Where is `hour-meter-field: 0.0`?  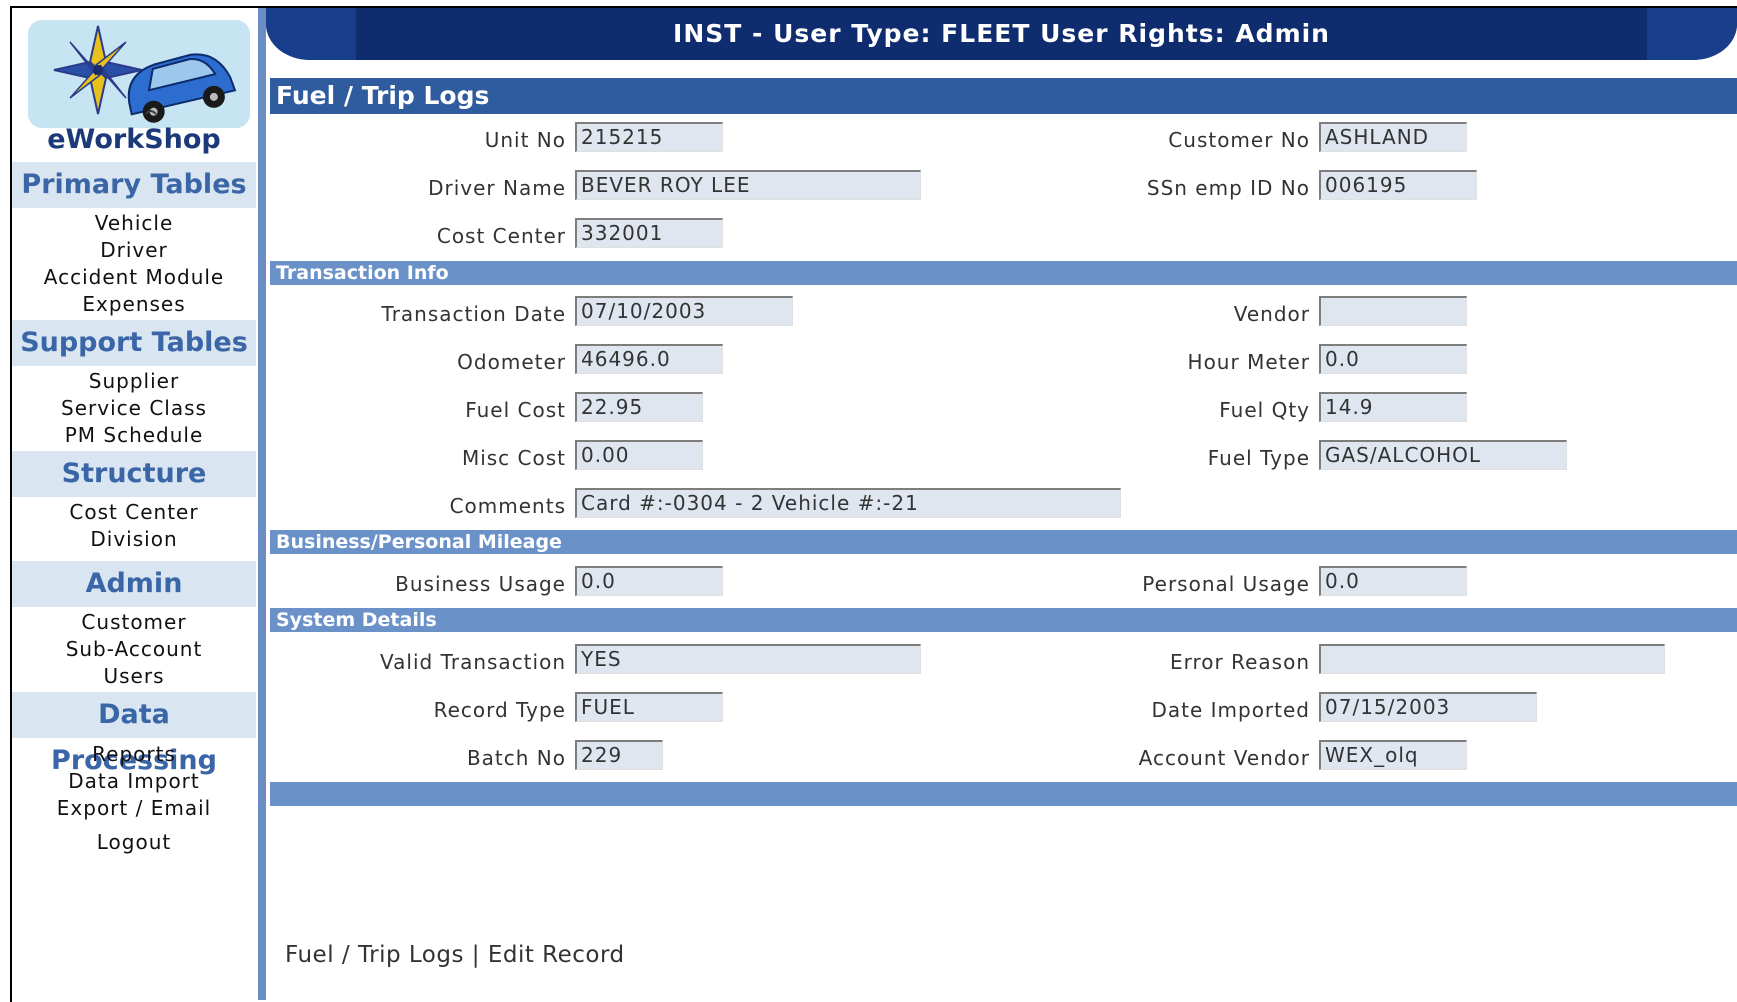 hour-meter-field: 0.0 is located at coordinates (1393, 359).